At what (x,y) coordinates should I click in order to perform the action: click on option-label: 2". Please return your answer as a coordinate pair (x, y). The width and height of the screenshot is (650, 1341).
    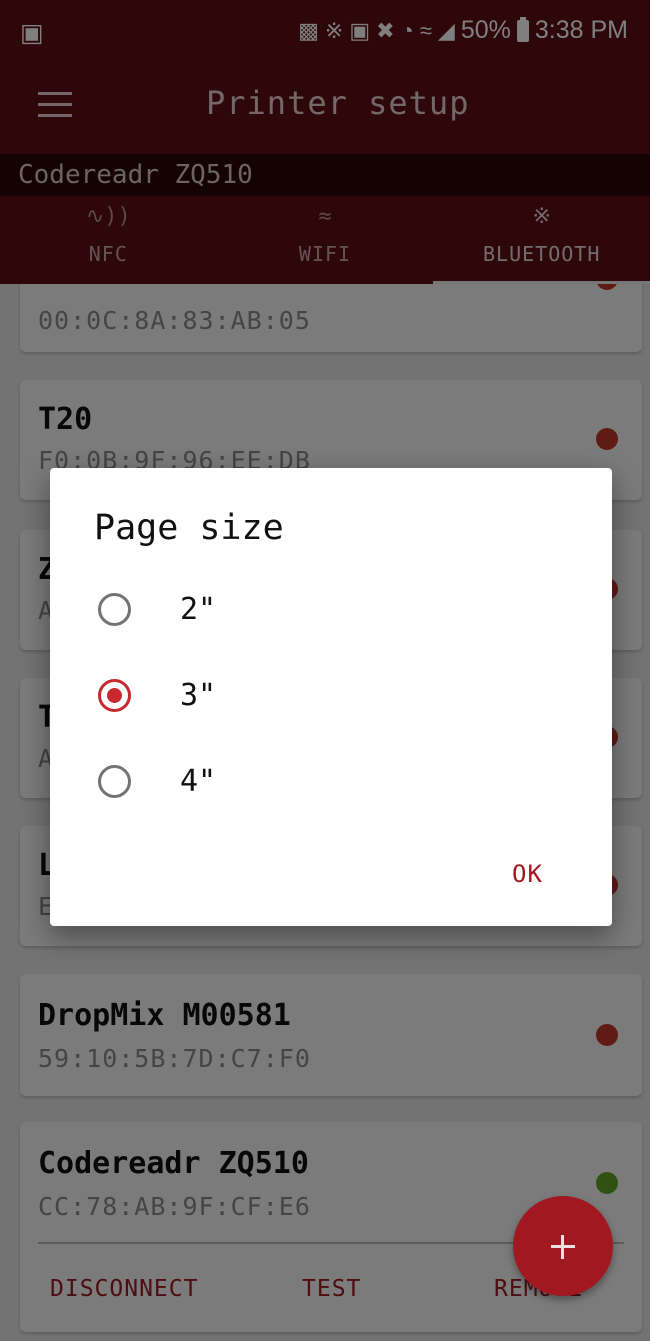
    Looking at the image, I should click on (198, 609).